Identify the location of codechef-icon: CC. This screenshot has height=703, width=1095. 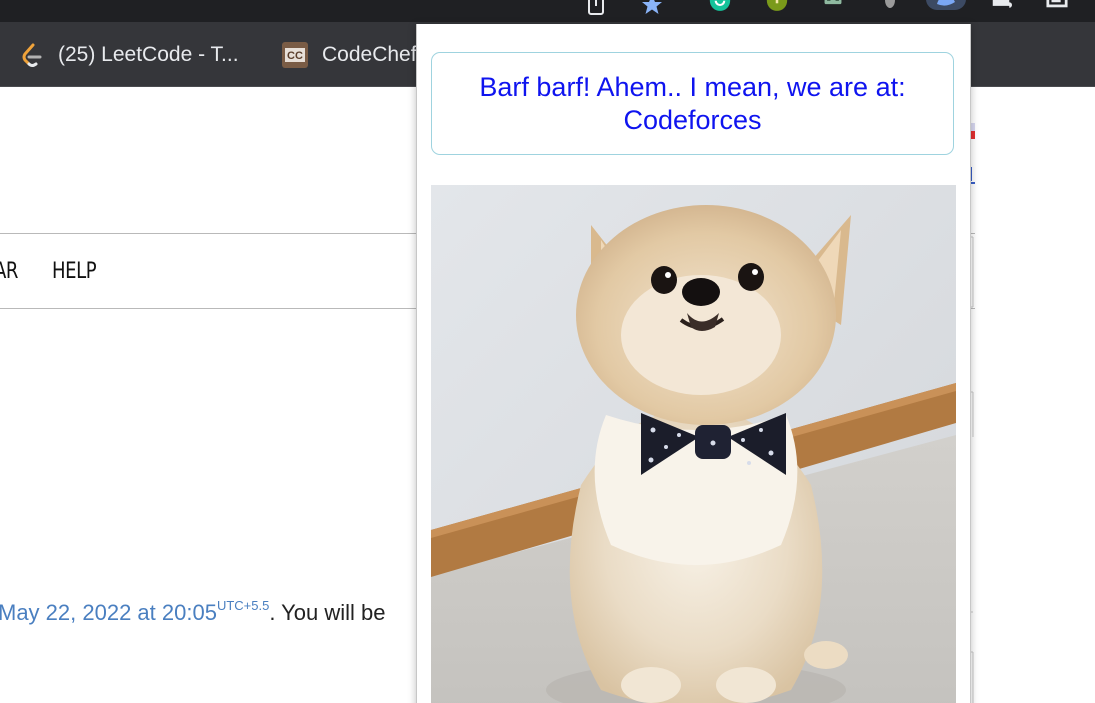
(295, 55).